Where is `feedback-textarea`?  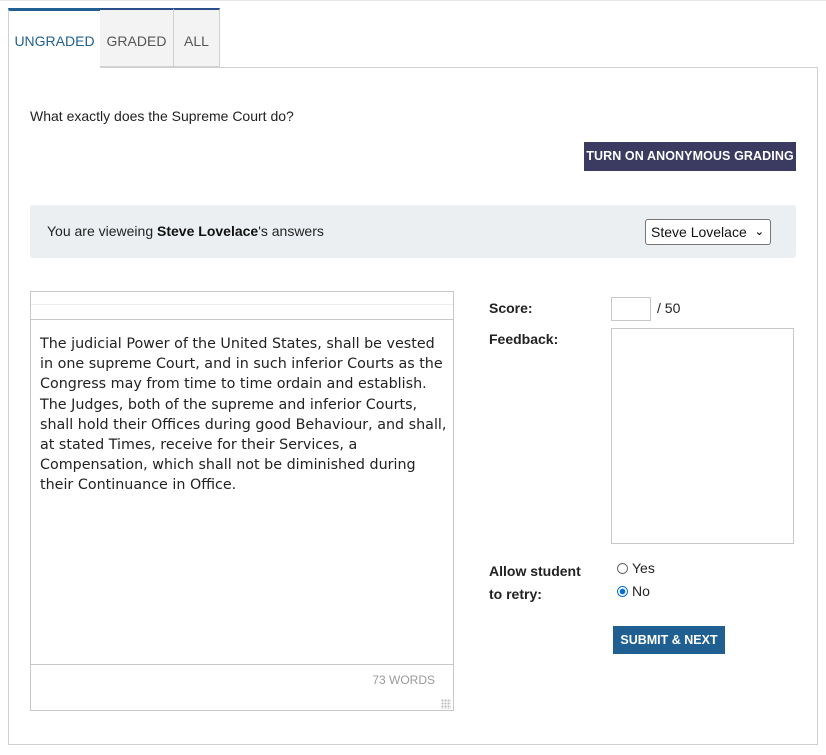
feedback-textarea is located at coordinates (702, 436).